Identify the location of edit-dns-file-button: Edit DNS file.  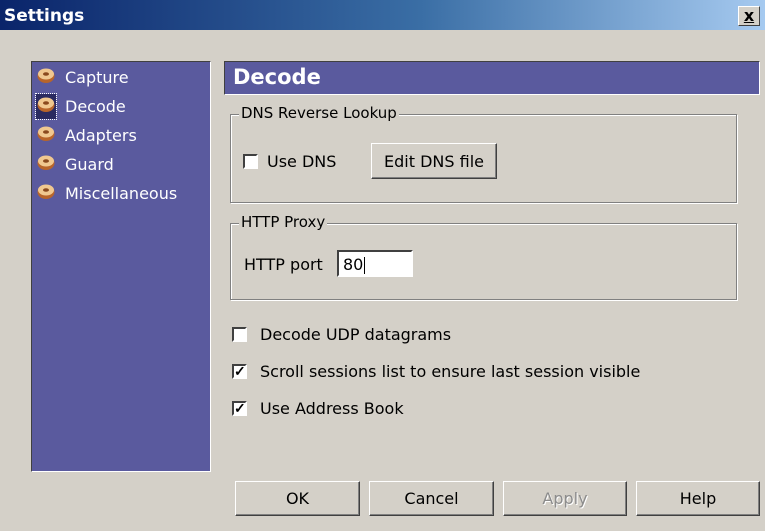
(434, 161).